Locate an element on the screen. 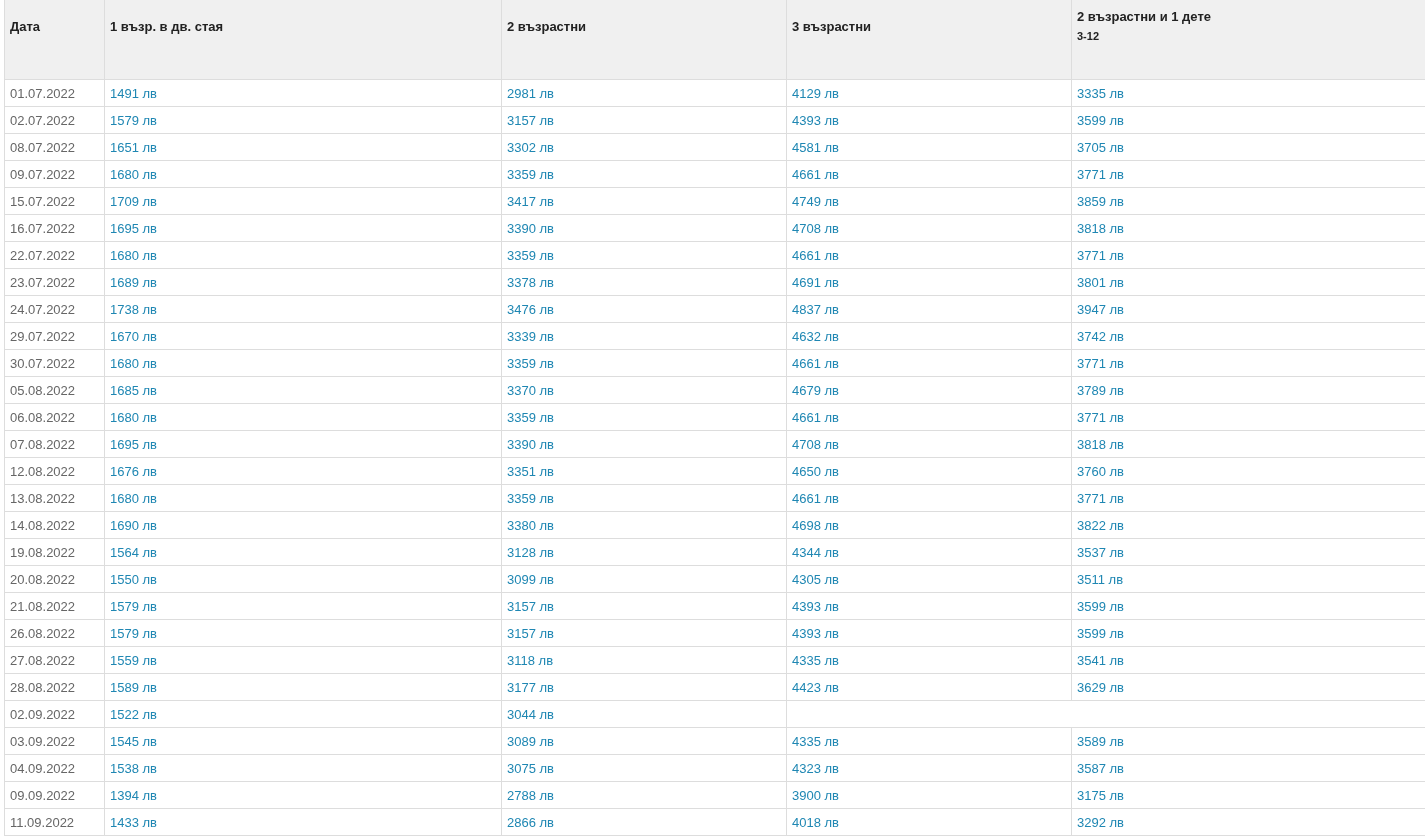 This screenshot has height=836, width=1425. price-link: 3760 лв is located at coordinates (1101, 471).